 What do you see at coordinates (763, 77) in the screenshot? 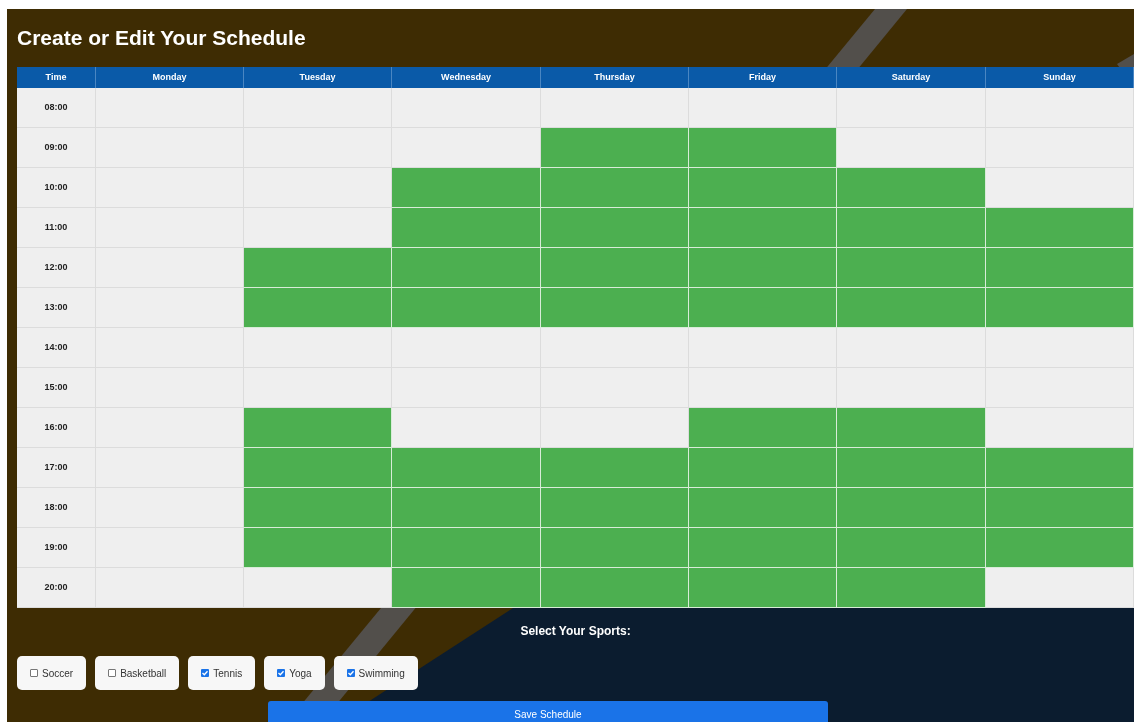
I see `column-header: Friday` at bounding box center [763, 77].